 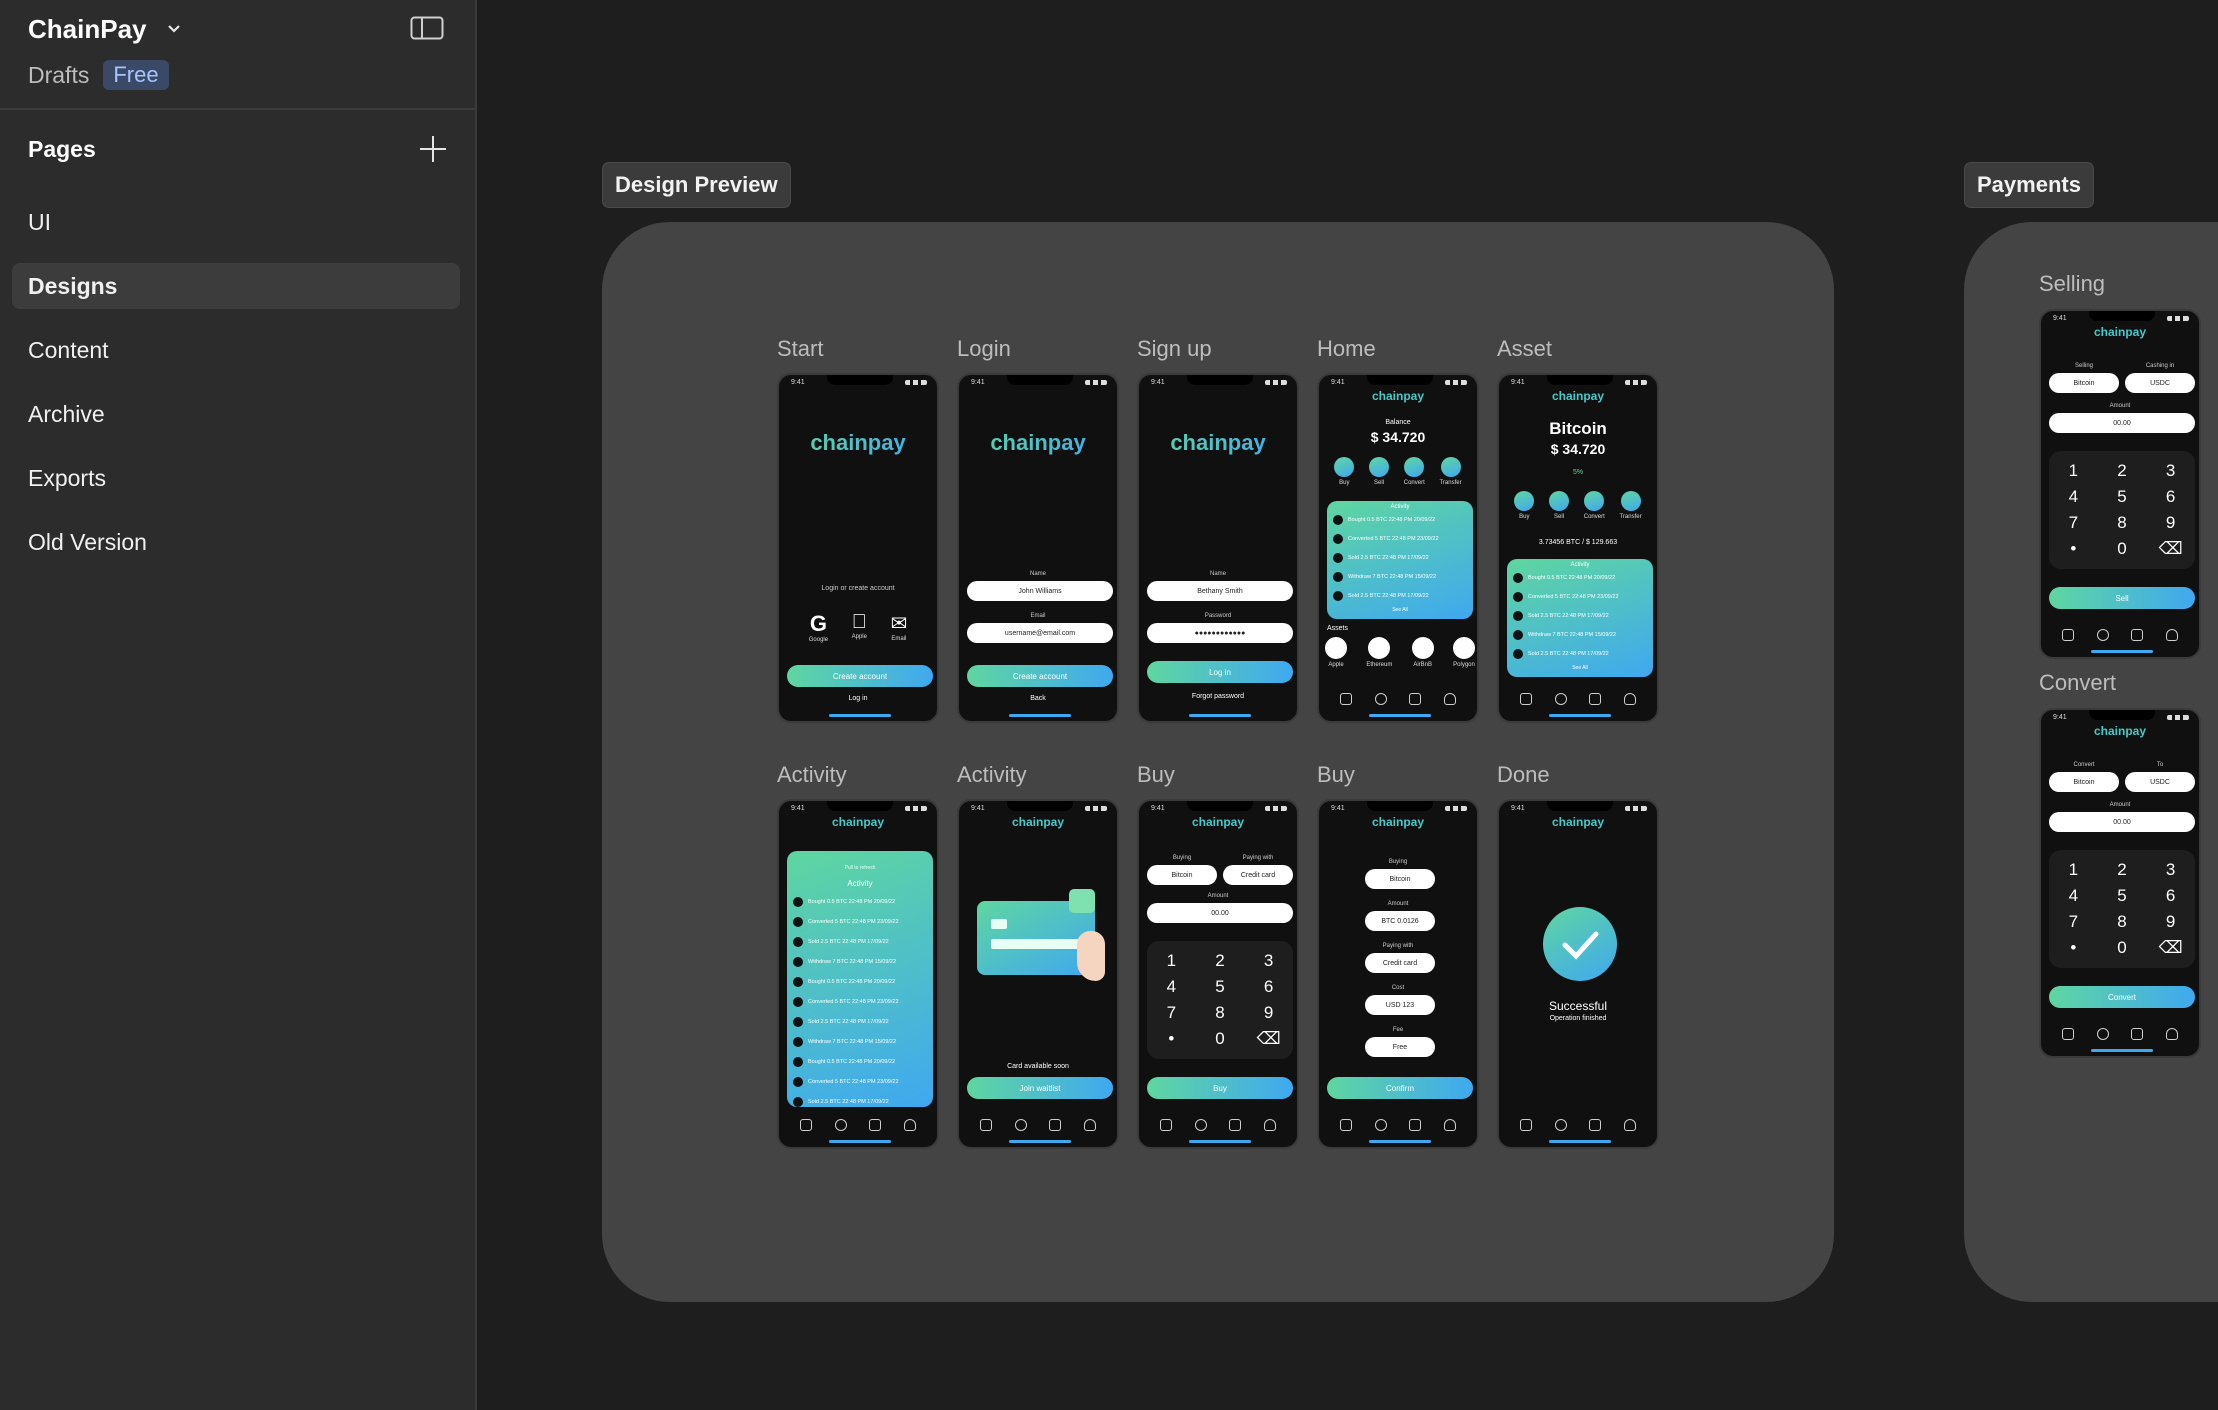 I want to click on convert-from-select: Bitcoin, so click(x=2084, y=782).